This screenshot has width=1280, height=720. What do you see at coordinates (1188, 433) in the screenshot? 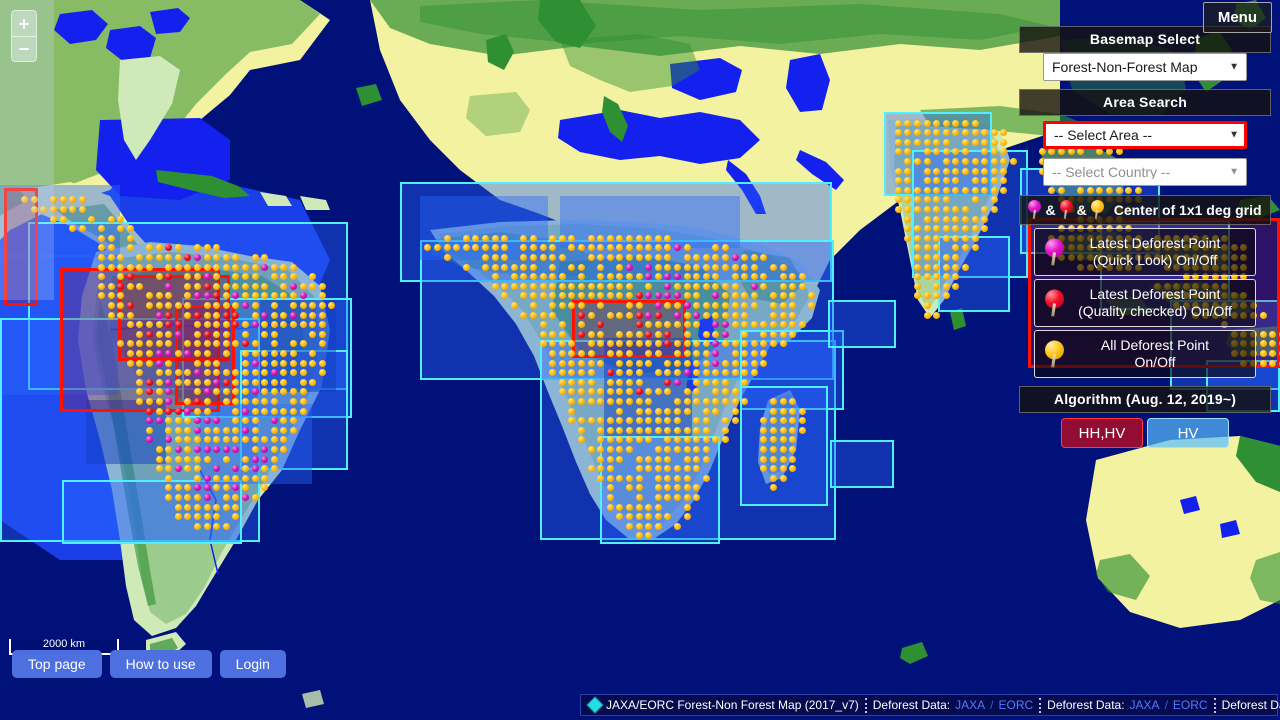
I see `algorithm-hv-button: HV` at bounding box center [1188, 433].